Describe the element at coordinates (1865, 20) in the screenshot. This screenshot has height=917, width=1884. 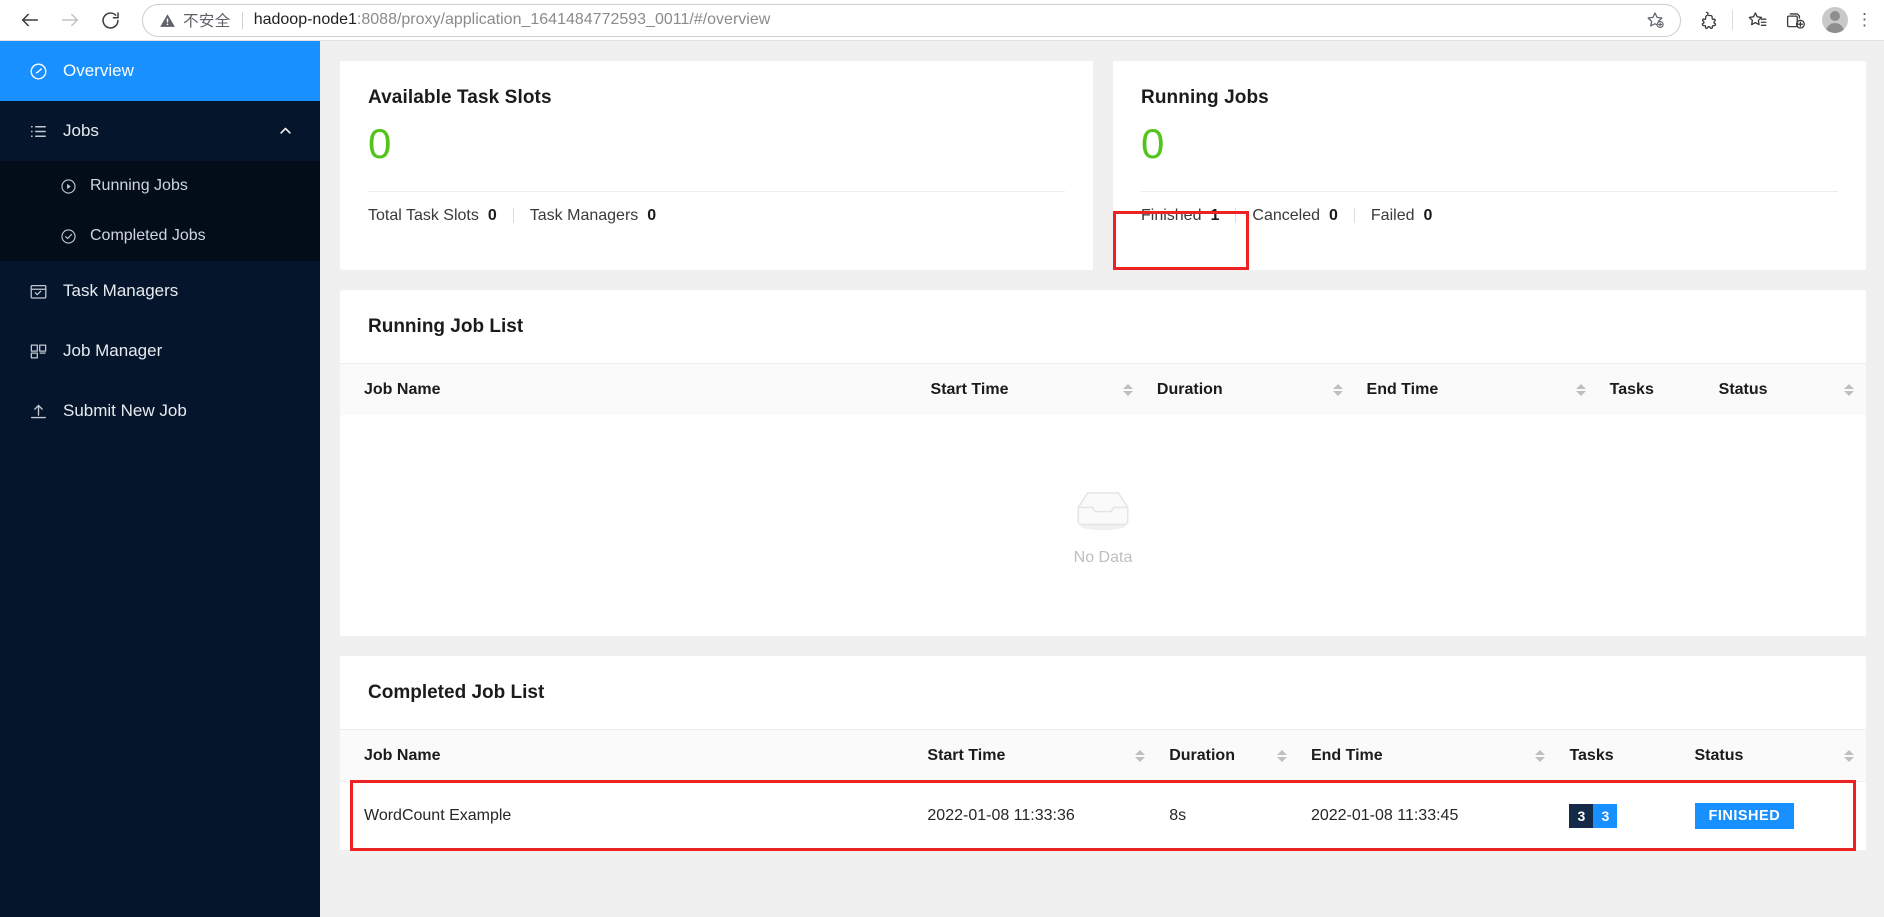
I see `settings-more-button: ⋮` at that location.